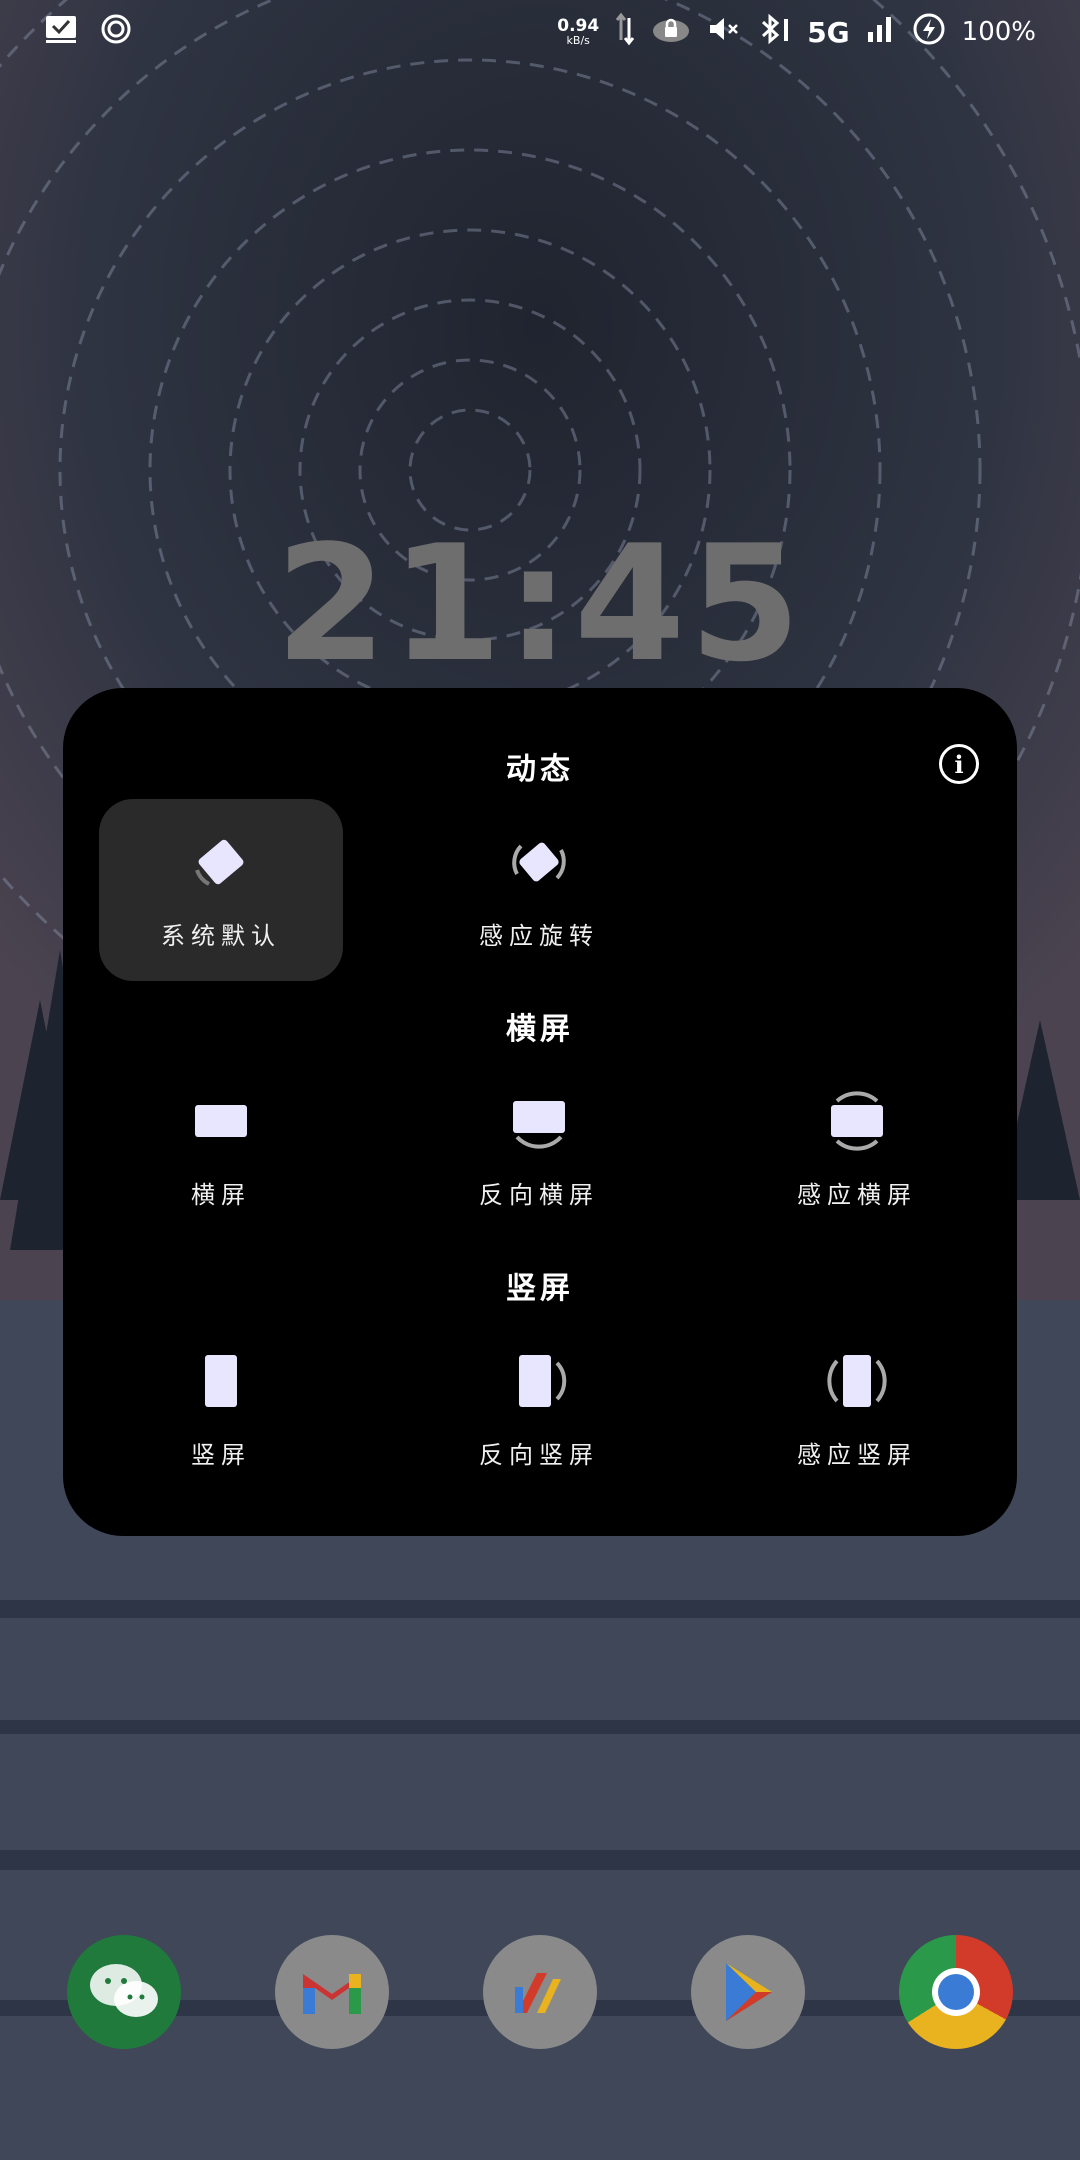  Describe the element at coordinates (540, 1029) in the screenshot. I see `section-title-landscape: 横屏` at that location.